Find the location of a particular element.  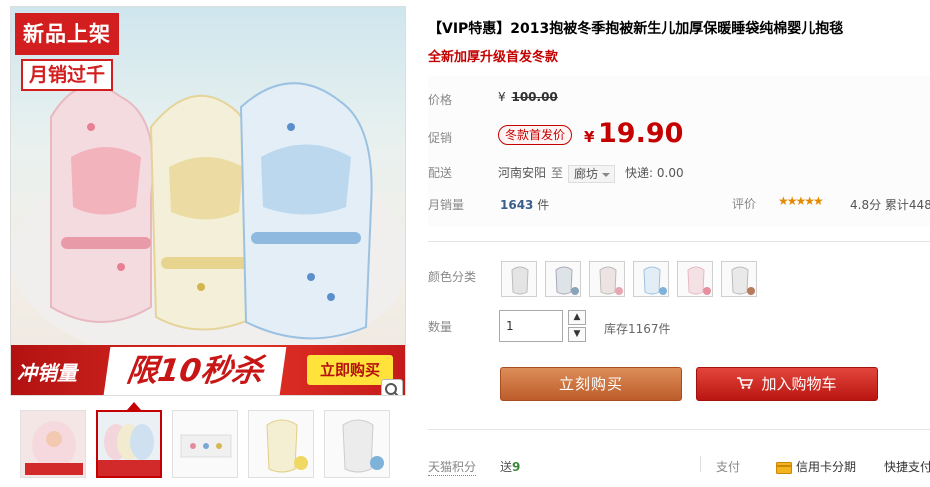

stock-count: 库存1167件 is located at coordinates (637, 329).